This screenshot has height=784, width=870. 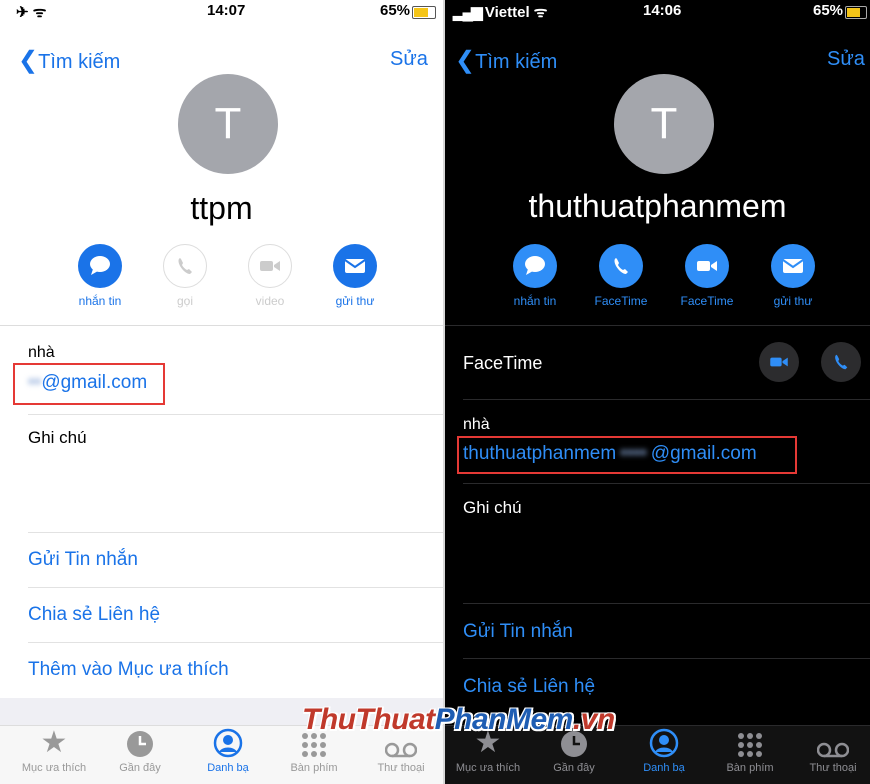 What do you see at coordinates (31, 12) in the screenshot?
I see `airplane-wifi-icons: ✈ ᯤ` at bounding box center [31, 12].